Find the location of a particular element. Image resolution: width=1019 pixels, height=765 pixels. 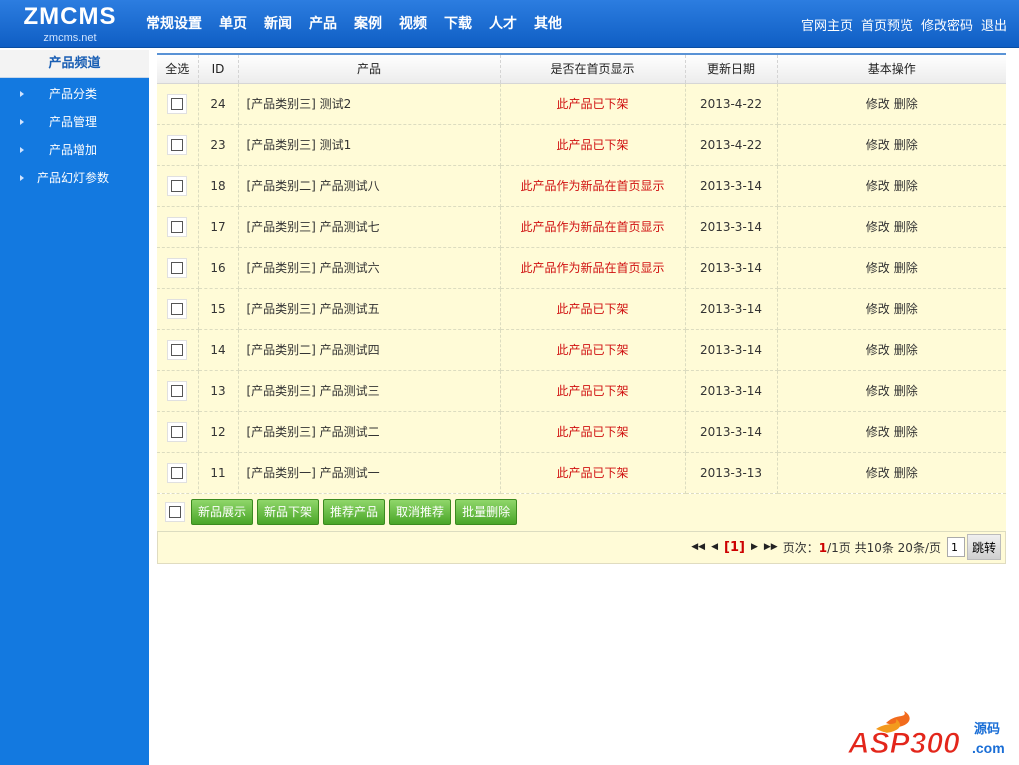

recommend-product-button: 推荐产品 is located at coordinates (354, 512).